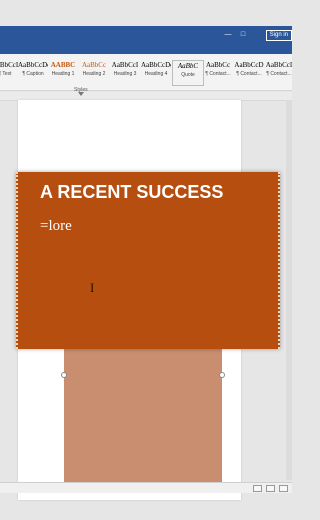 The image size is (320, 520). Describe the element at coordinates (6, 74) in the screenshot. I see `style-label: ¶ Text` at that location.